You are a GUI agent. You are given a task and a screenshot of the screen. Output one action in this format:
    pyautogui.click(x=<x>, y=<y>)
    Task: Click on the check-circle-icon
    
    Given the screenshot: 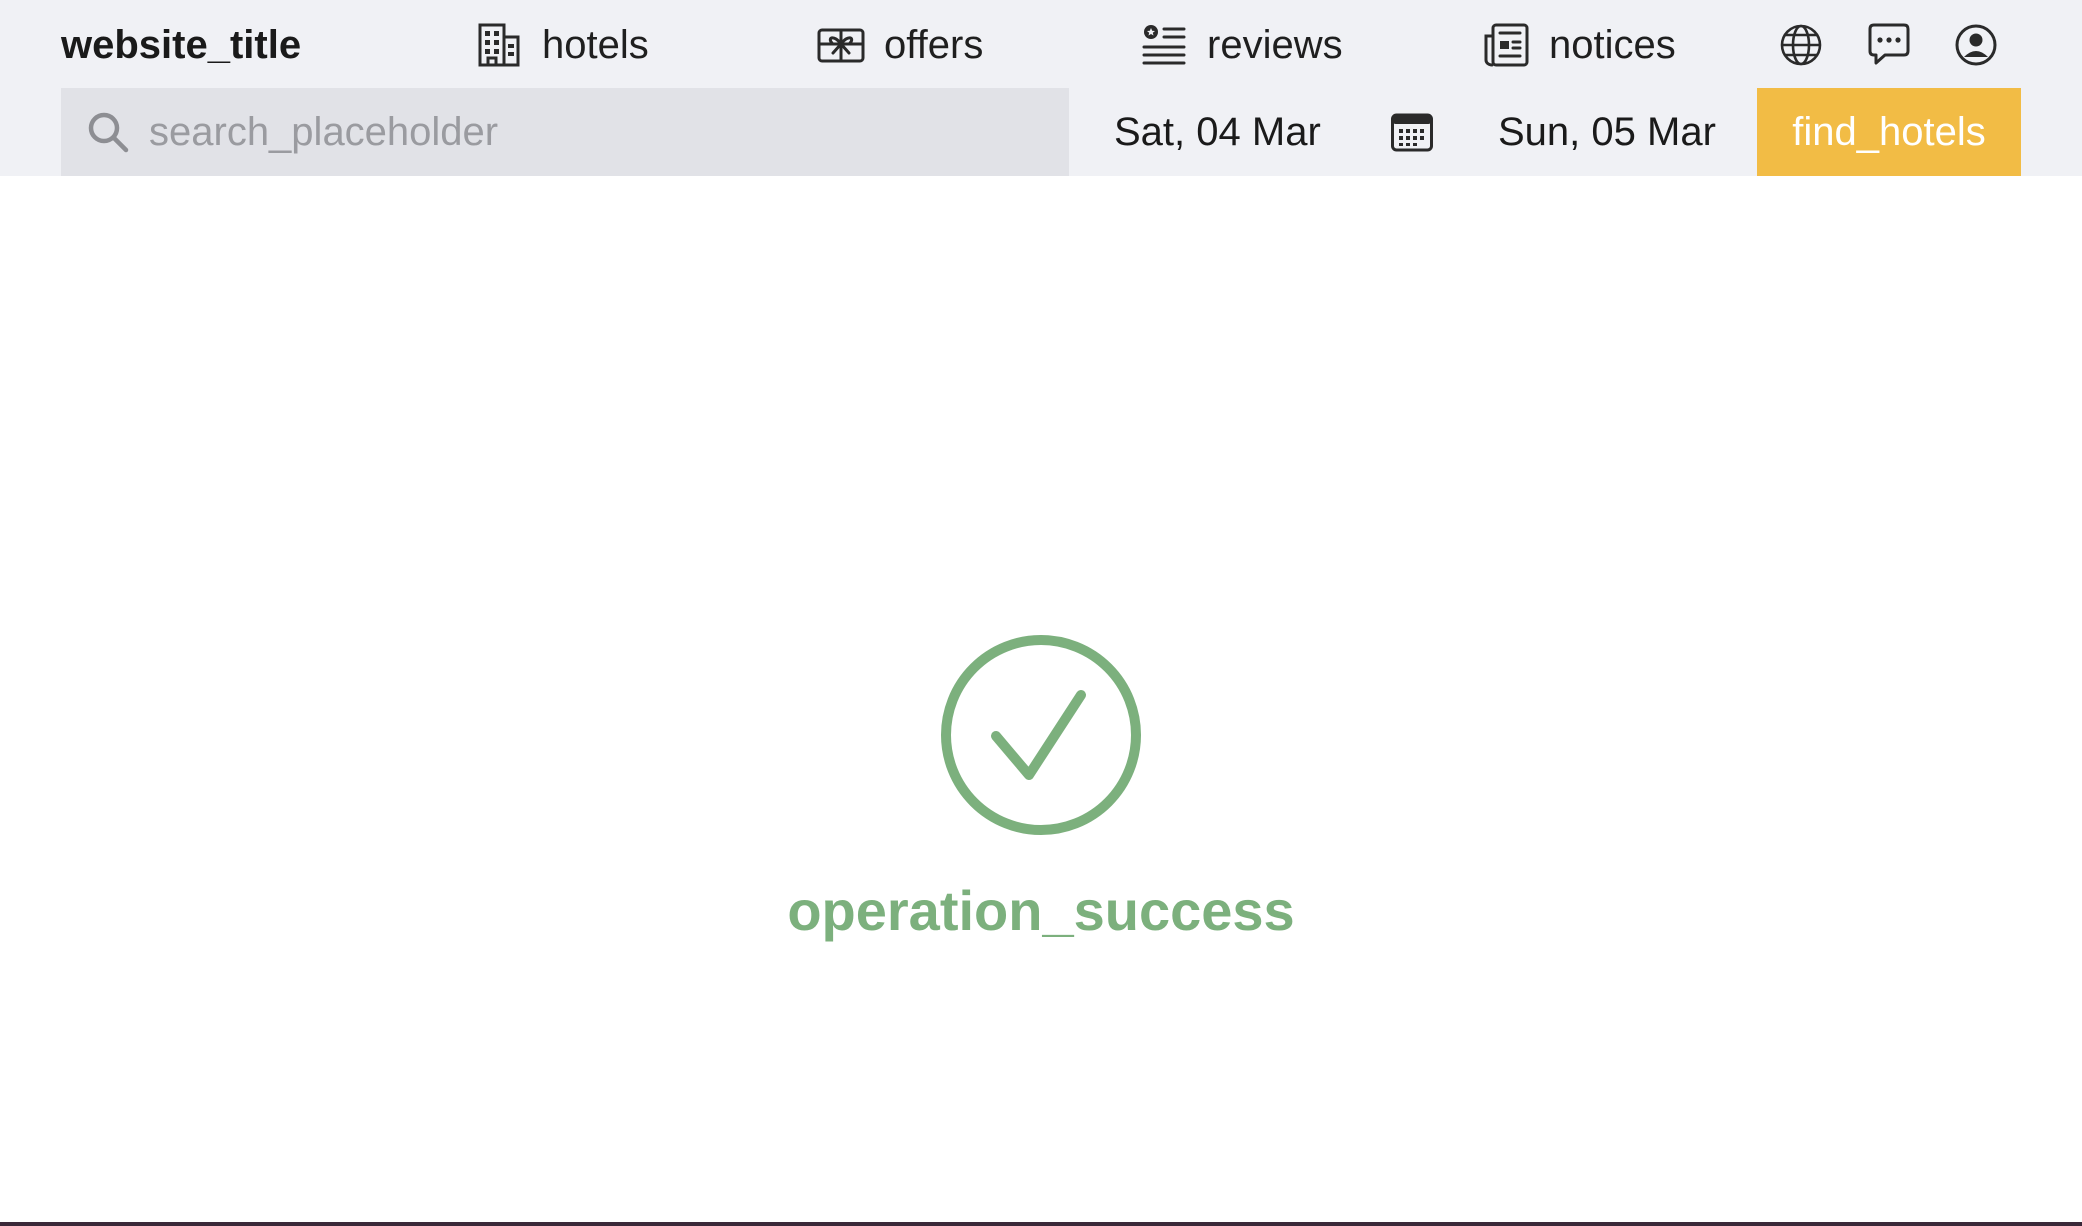 What is the action you would take?
    pyautogui.click(x=1041, y=735)
    